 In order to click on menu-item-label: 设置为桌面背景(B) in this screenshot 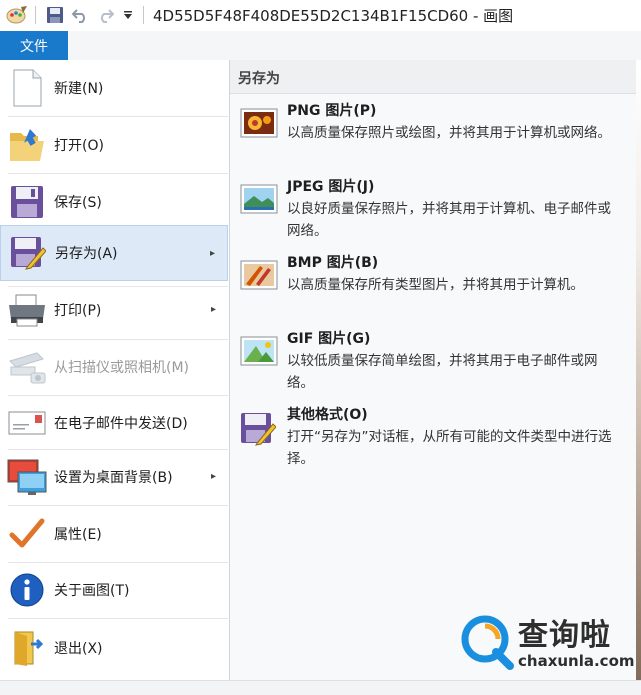, I will do `click(113, 478)`.